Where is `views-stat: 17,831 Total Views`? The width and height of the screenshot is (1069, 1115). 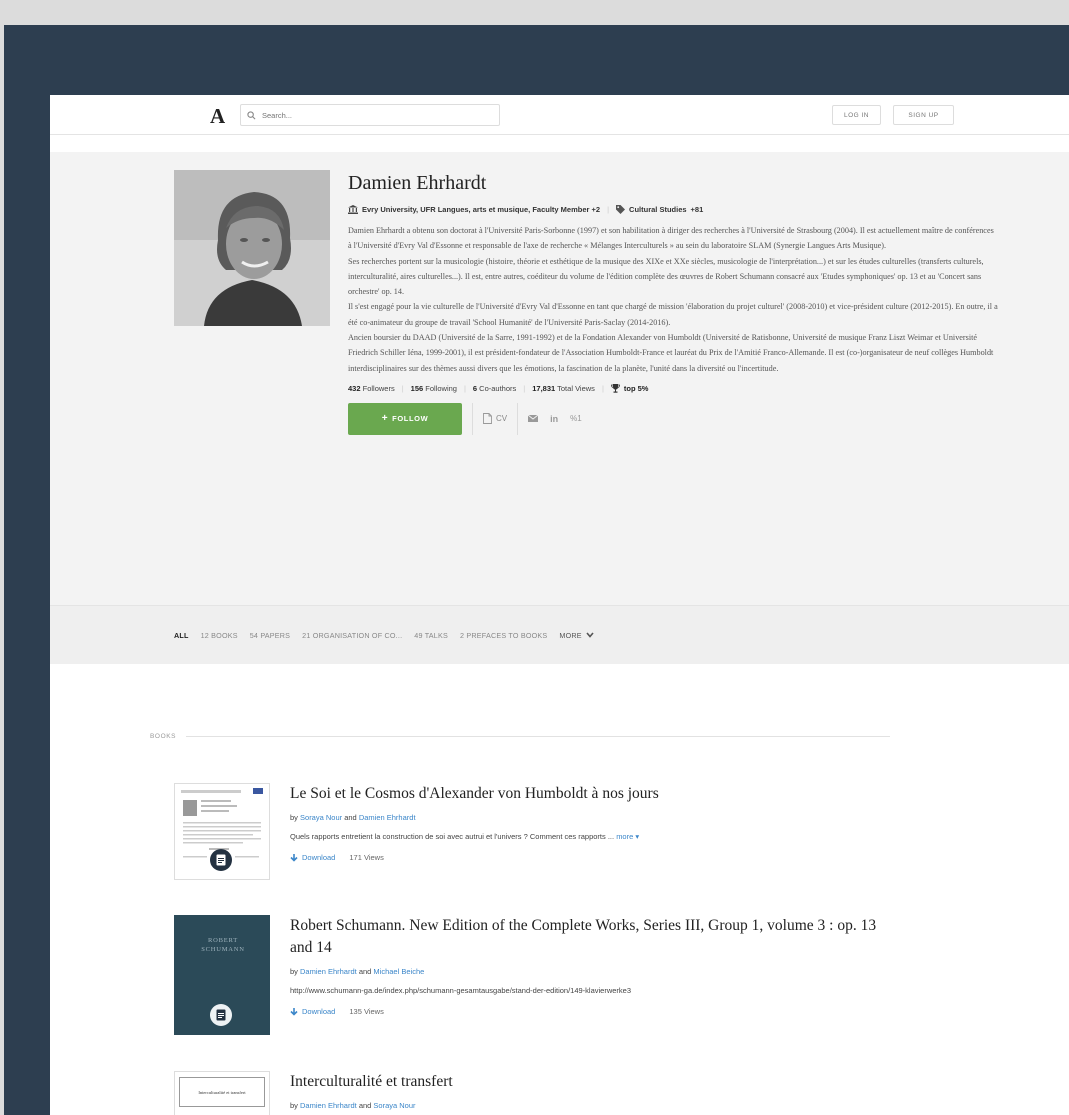 views-stat: 17,831 Total Views is located at coordinates (563, 388).